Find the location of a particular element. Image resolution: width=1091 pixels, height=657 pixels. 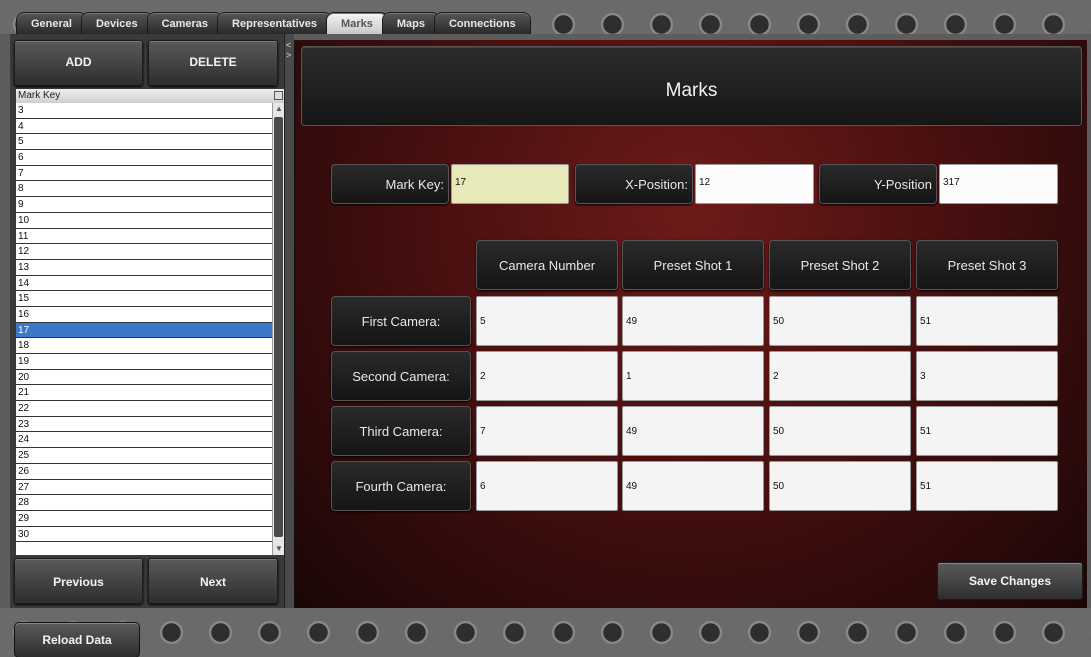

list-item: 28 is located at coordinates (144, 503).